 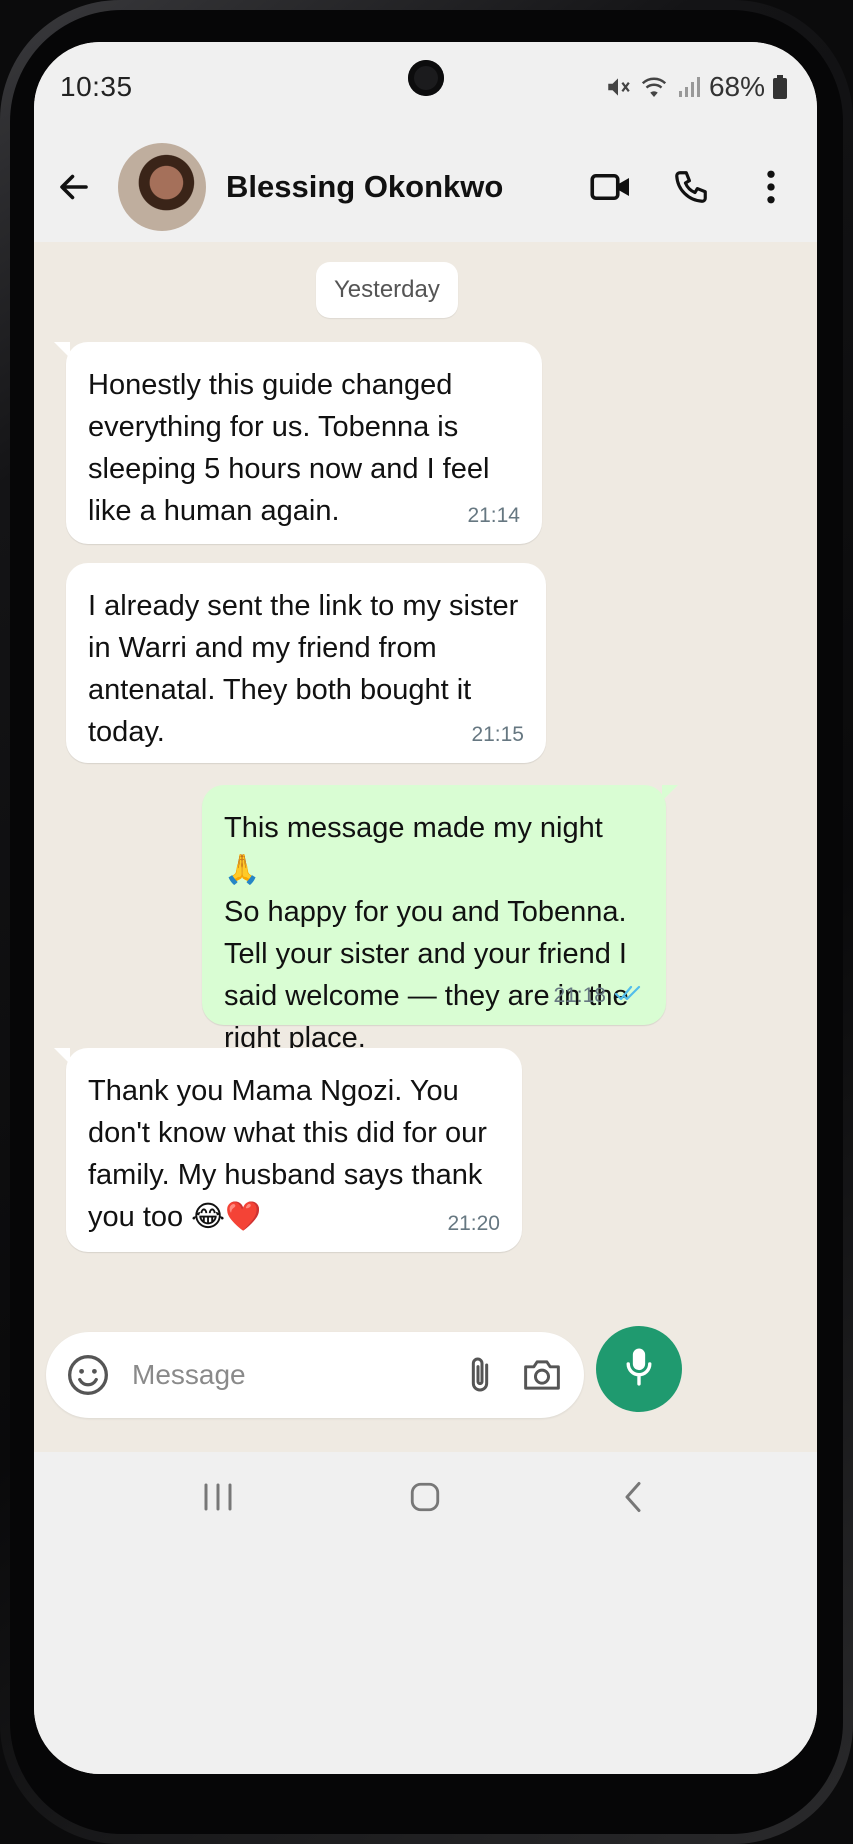 I want to click on message-meta: 21:15, so click(x=497, y=735).